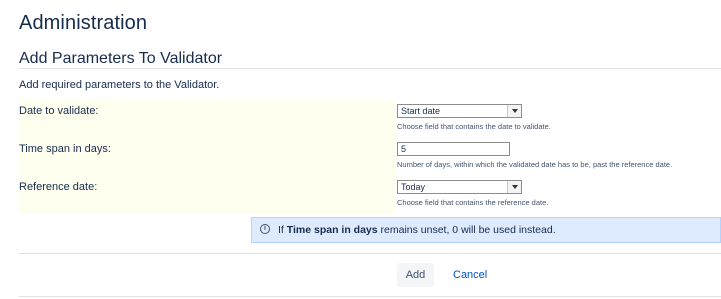 The height and width of the screenshot is (299, 721). What do you see at coordinates (370, 296) in the screenshot?
I see `bottom-divider` at bounding box center [370, 296].